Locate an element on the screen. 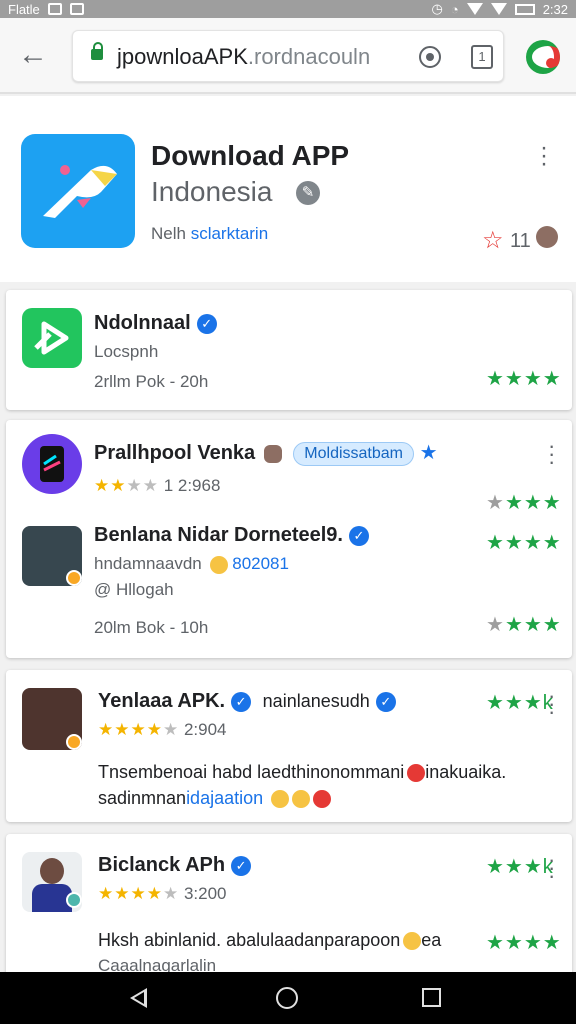  list-item-meta: 2rllm Pok - 20h is located at coordinates (151, 381).